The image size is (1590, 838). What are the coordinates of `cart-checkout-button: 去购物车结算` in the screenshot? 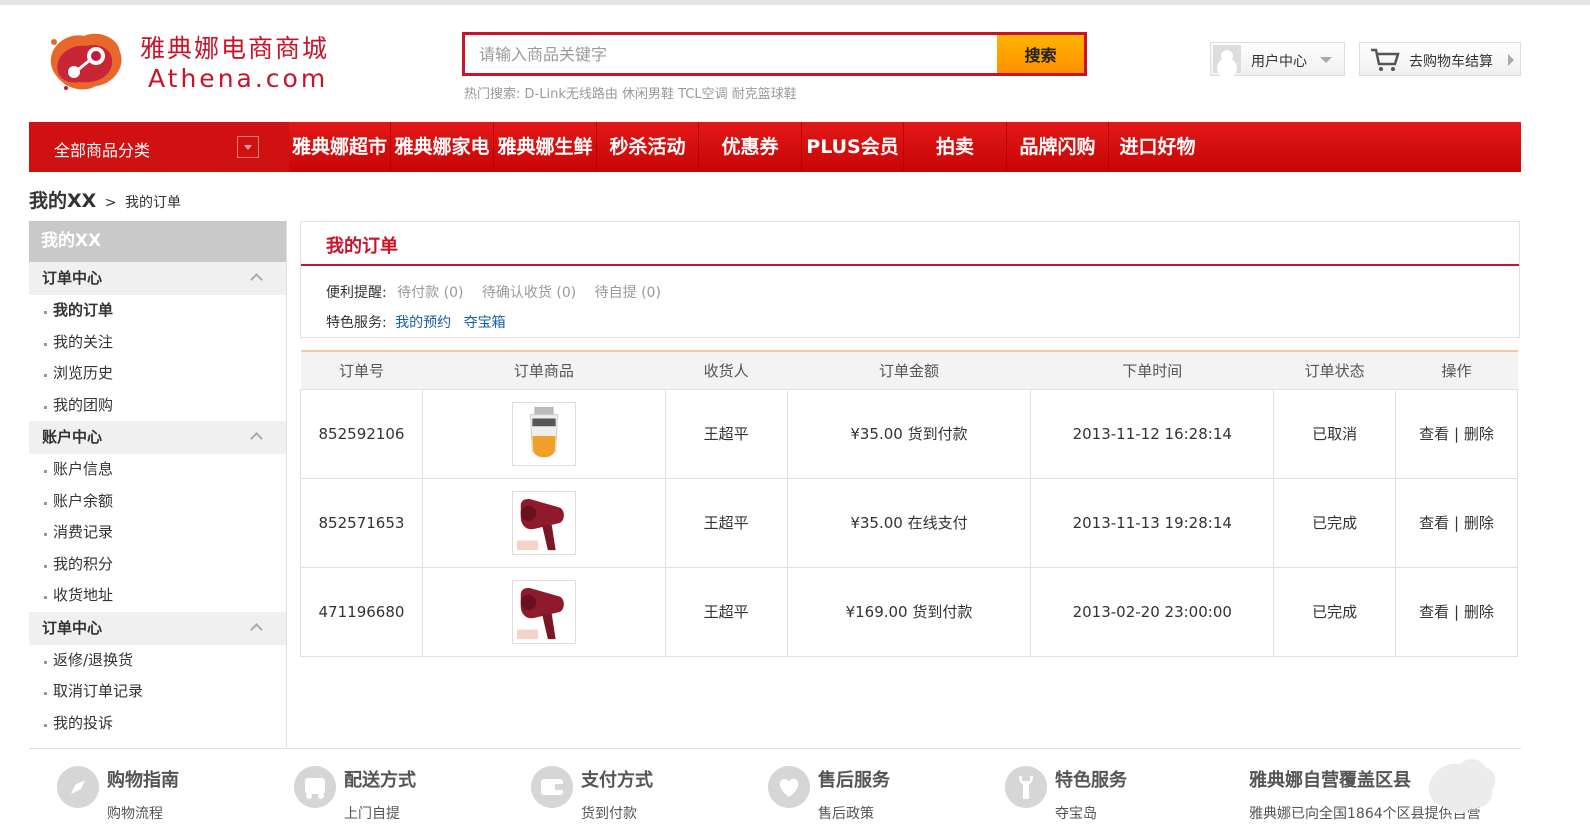 It's located at (1440, 59).